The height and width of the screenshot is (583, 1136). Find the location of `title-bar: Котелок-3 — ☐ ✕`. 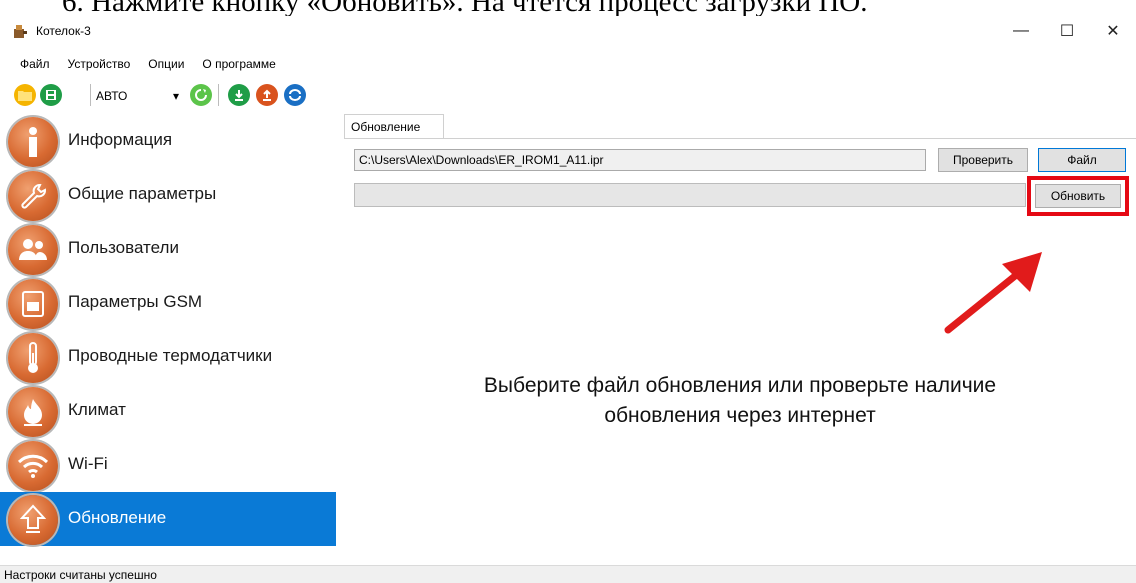

title-bar: Котелок-3 — ☐ ✕ is located at coordinates (568, 31).